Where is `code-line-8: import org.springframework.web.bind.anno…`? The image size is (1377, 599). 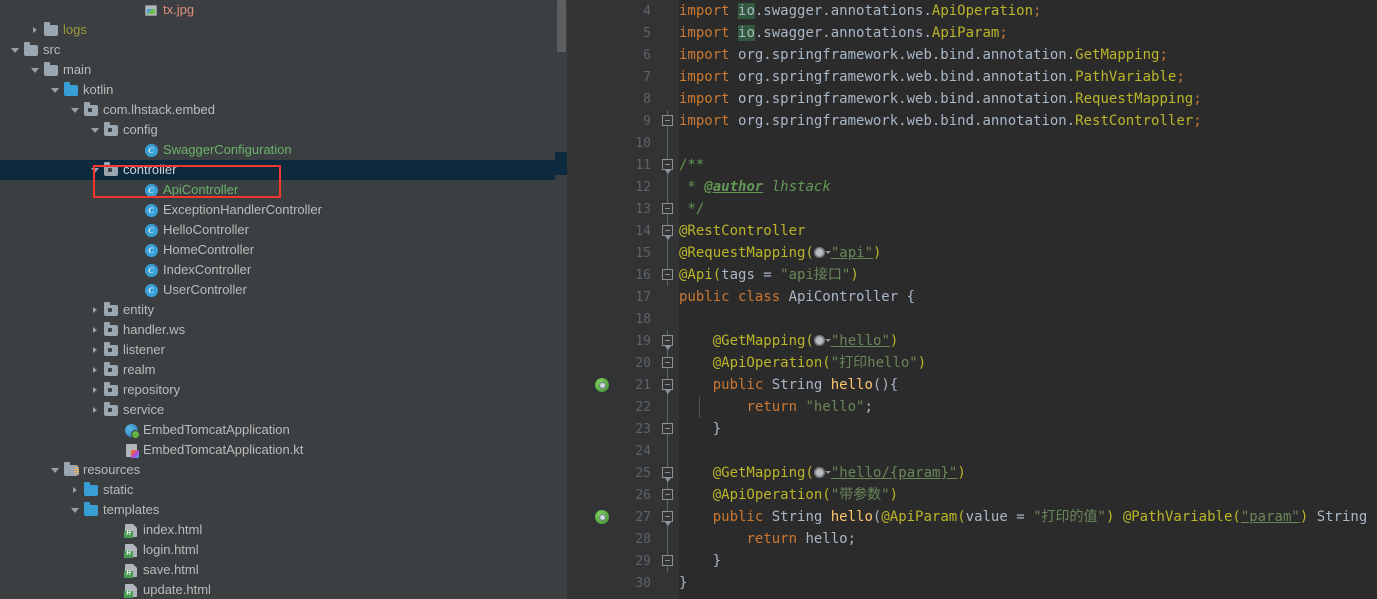 code-line-8: import org.springframework.web.bind.anno… is located at coordinates (1028, 99).